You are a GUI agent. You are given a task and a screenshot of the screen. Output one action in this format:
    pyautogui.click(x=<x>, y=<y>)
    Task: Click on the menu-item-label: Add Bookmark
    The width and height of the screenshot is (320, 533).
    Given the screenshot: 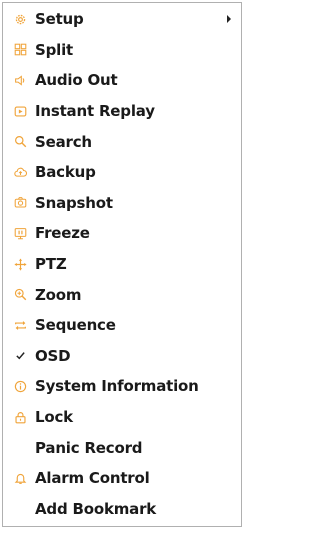 What is the action you would take?
    pyautogui.click(x=96, y=508)
    